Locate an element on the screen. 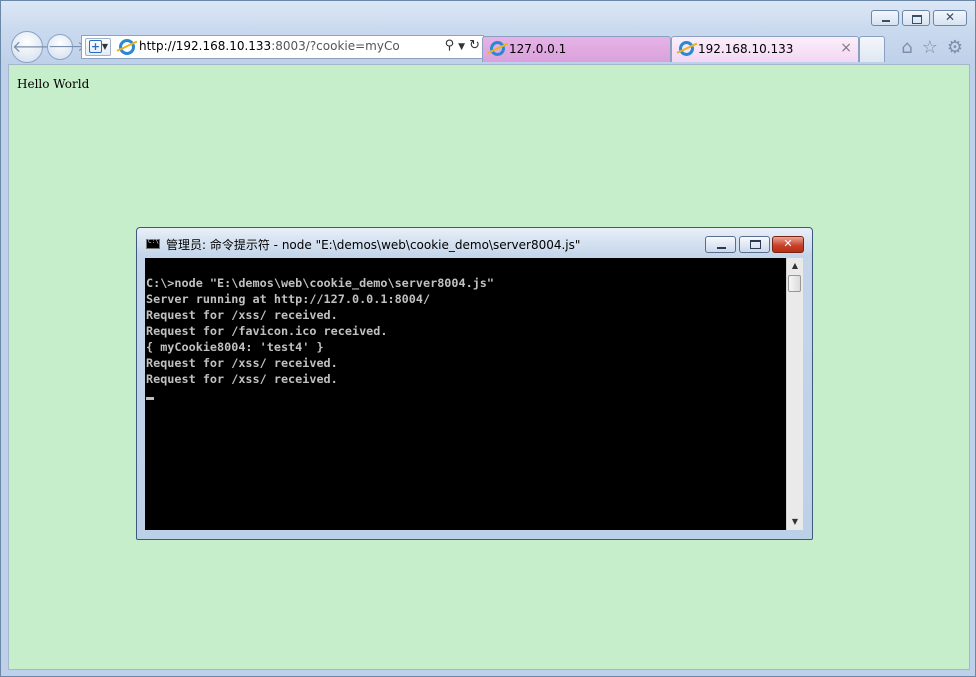 The image size is (976, 677). tab-close-icon: × is located at coordinates (846, 48).